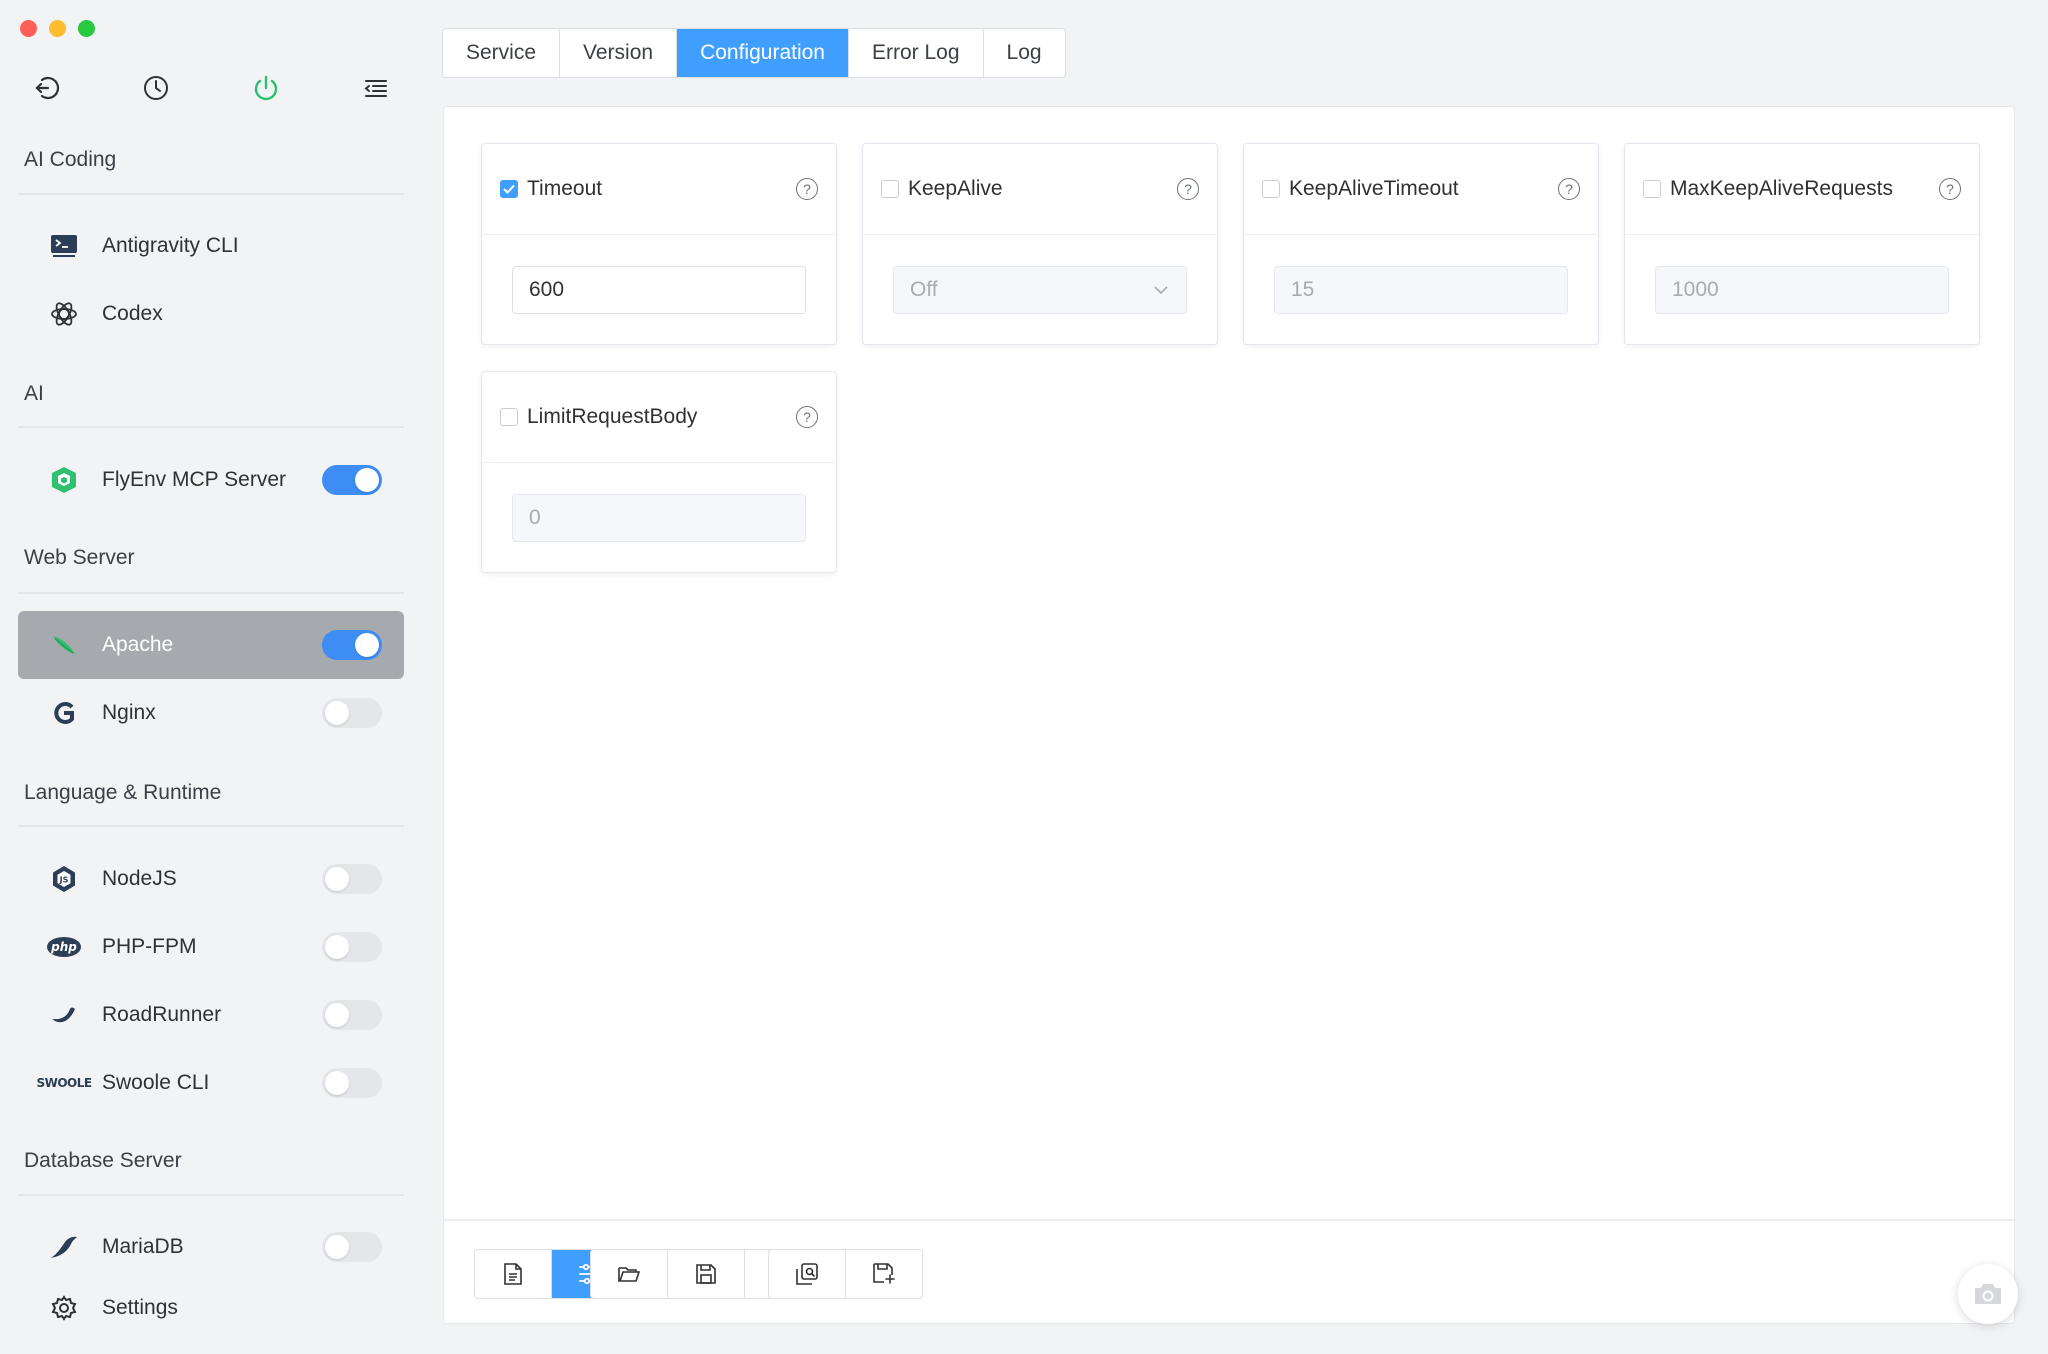 This screenshot has width=2048, height=1354. Describe the element at coordinates (629, 1274) in the screenshot. I see `folder-icon` at that location.